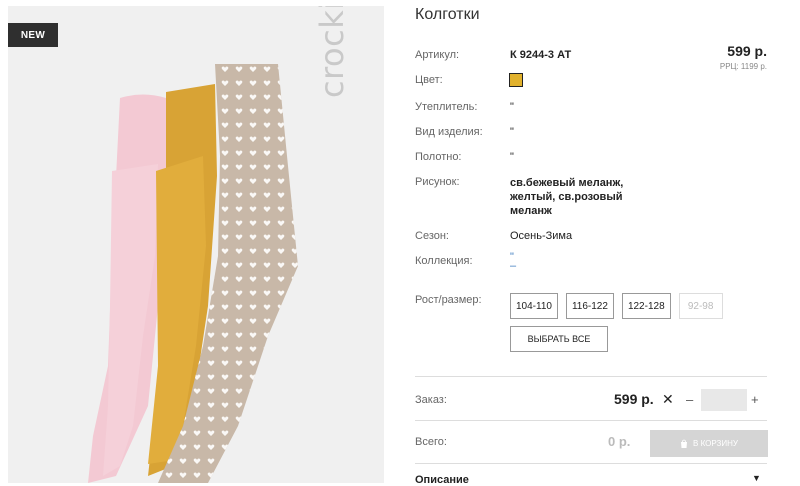  I want to click on shopping-bag-icon, so click(684, 443).